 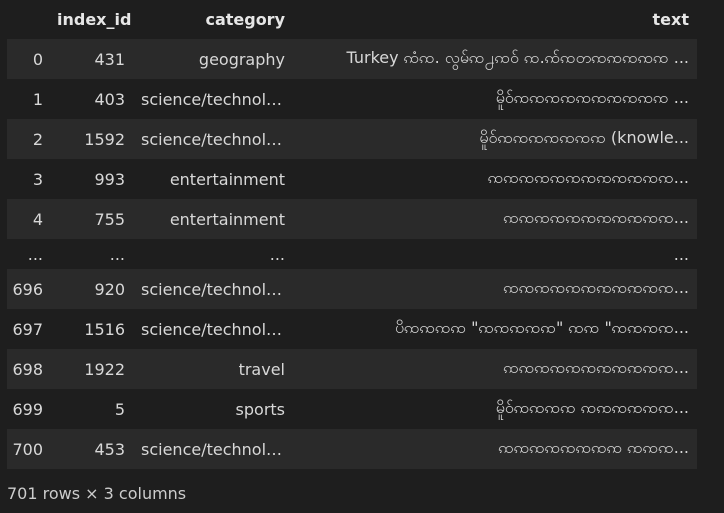 I want to click on index-column-header, so click(x=28, y=19).